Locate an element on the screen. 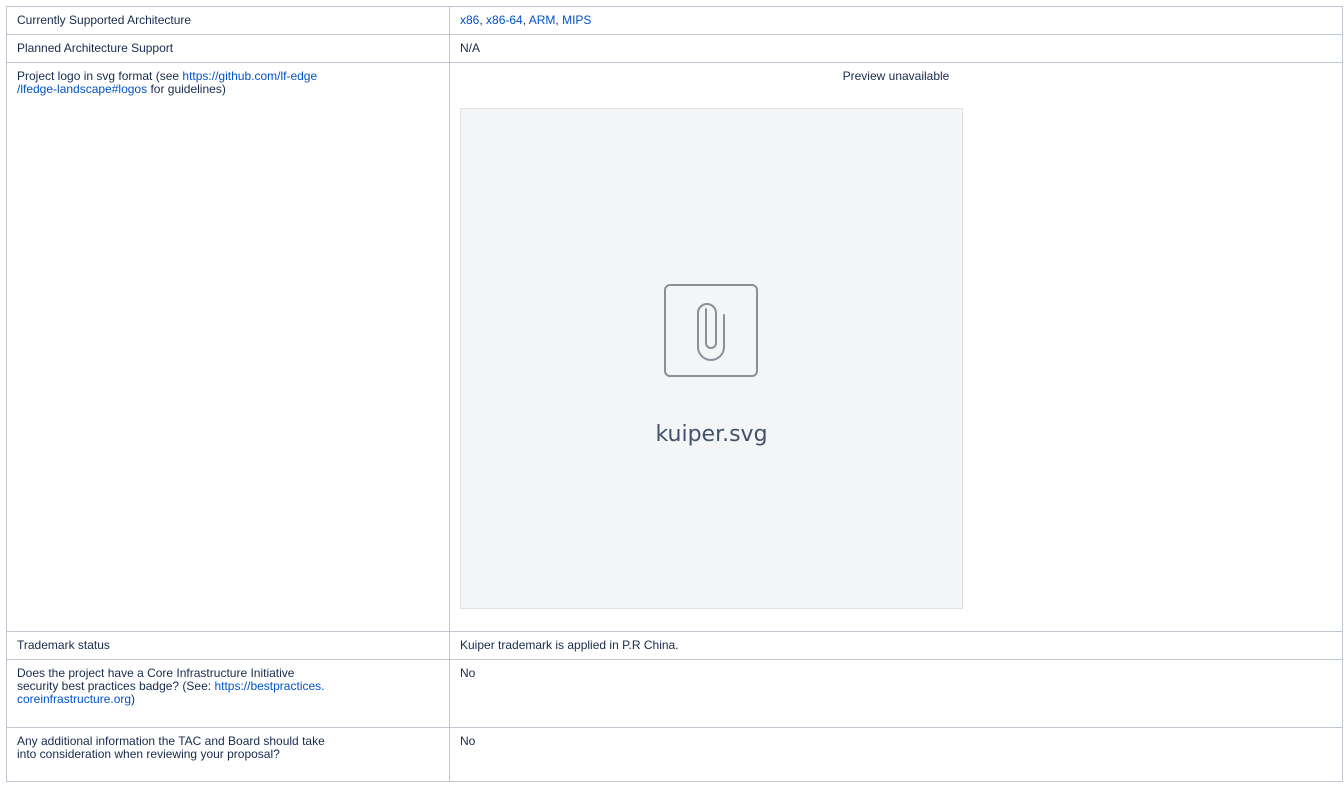 The width and height of the screenshot is (1344, 790). link-text-line1: https://github.com/lf-edge is located at coordinates (250, 76).